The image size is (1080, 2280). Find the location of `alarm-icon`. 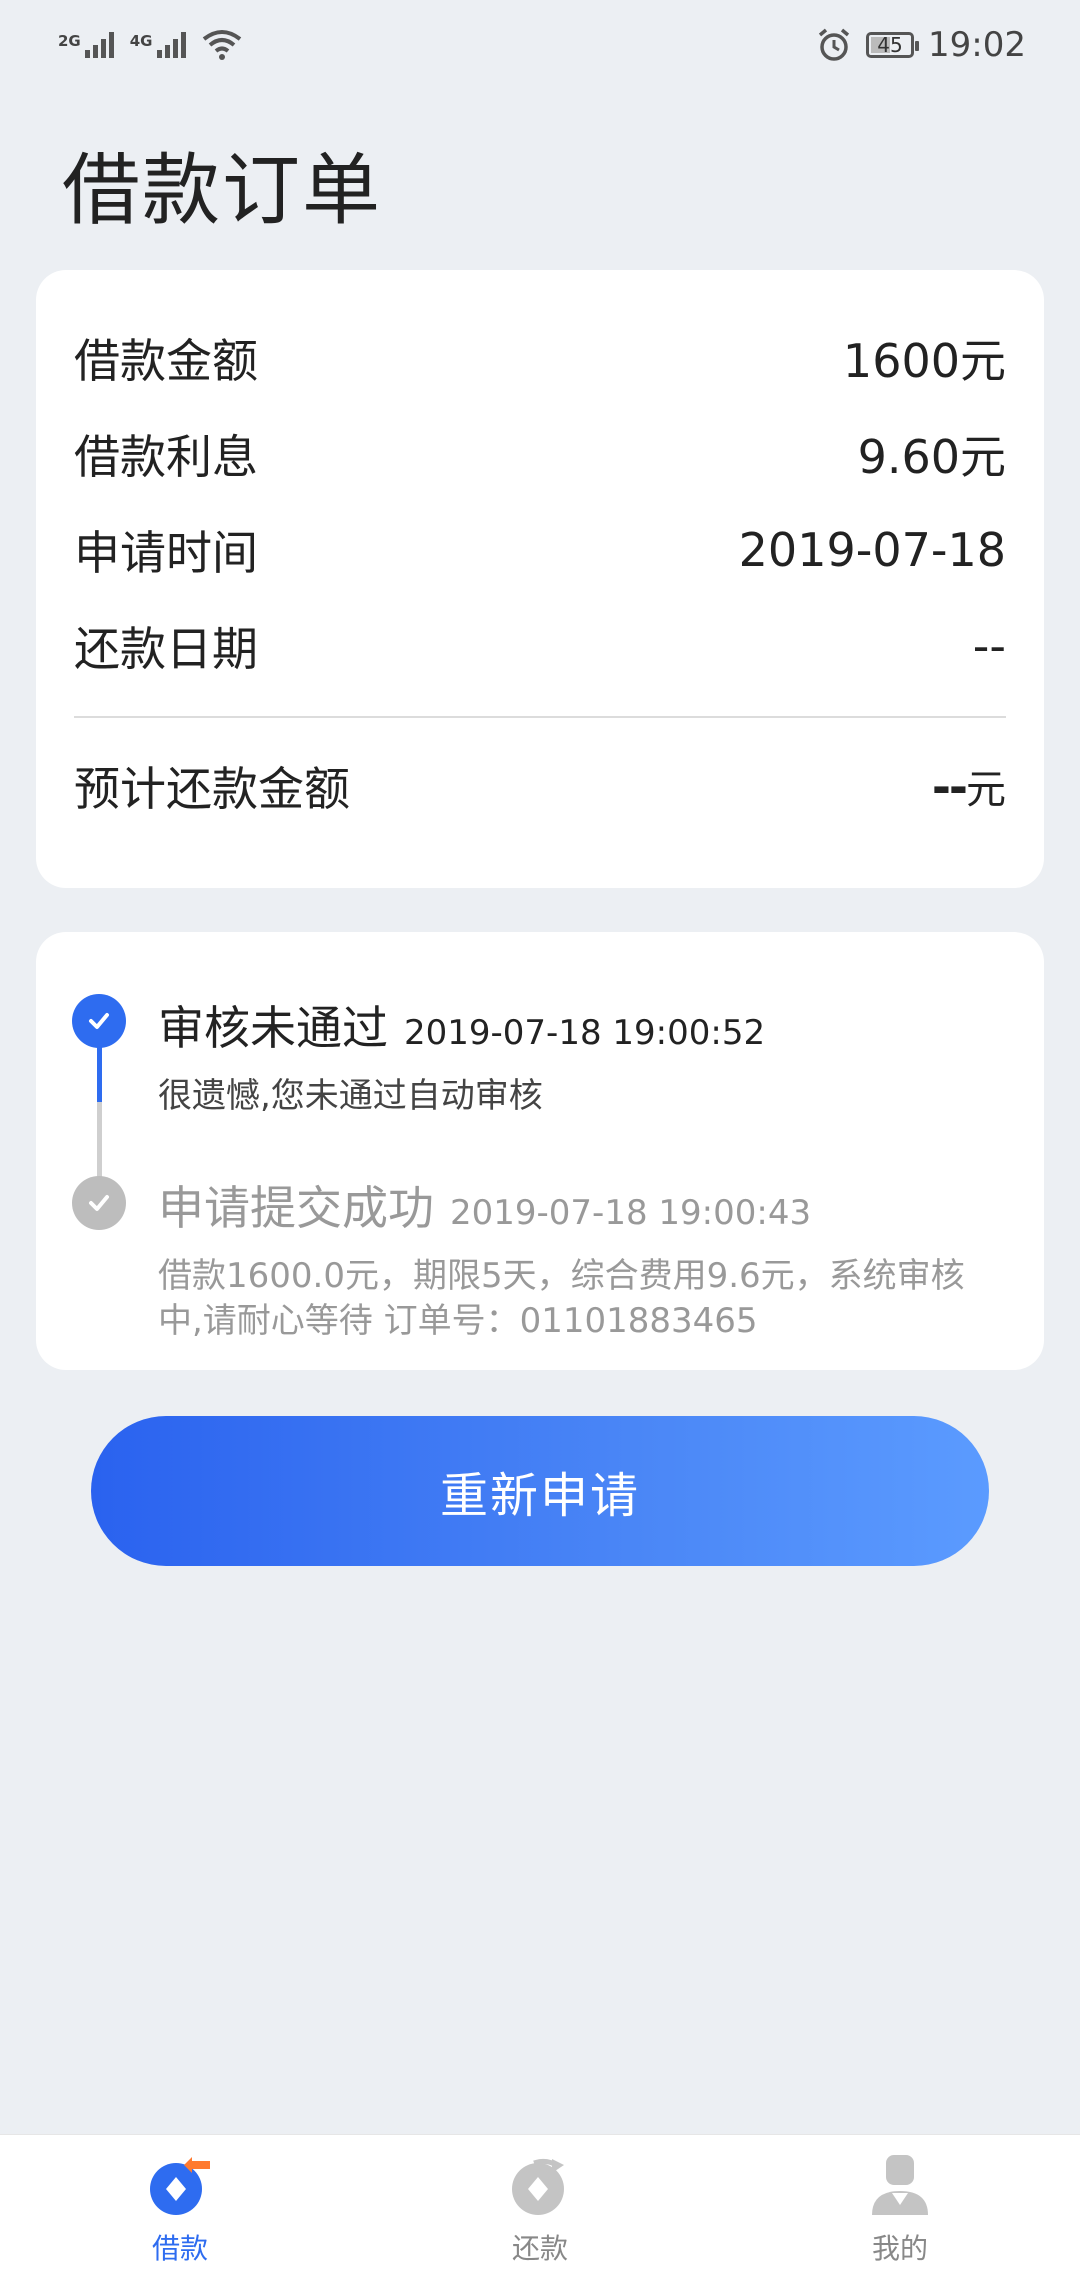

alarm-icon is located at coordinates (834, 44).